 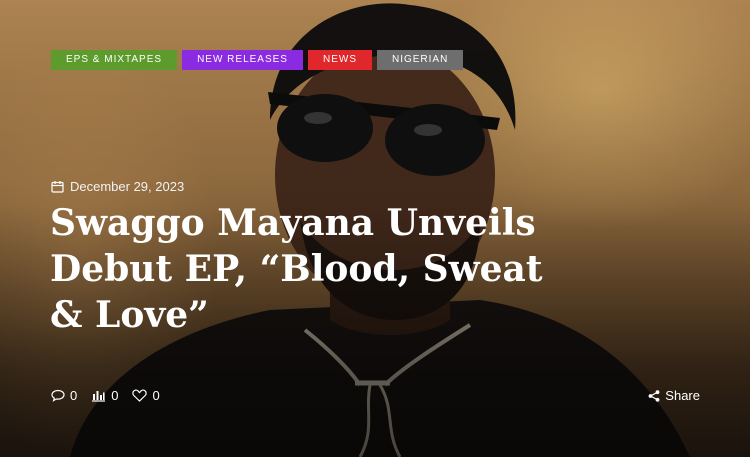 What do you see at coordinates (420, 60) in the screenshot?
I see `category-tag-nigerian: NIGERIAN` at bounding box center [420, 60].